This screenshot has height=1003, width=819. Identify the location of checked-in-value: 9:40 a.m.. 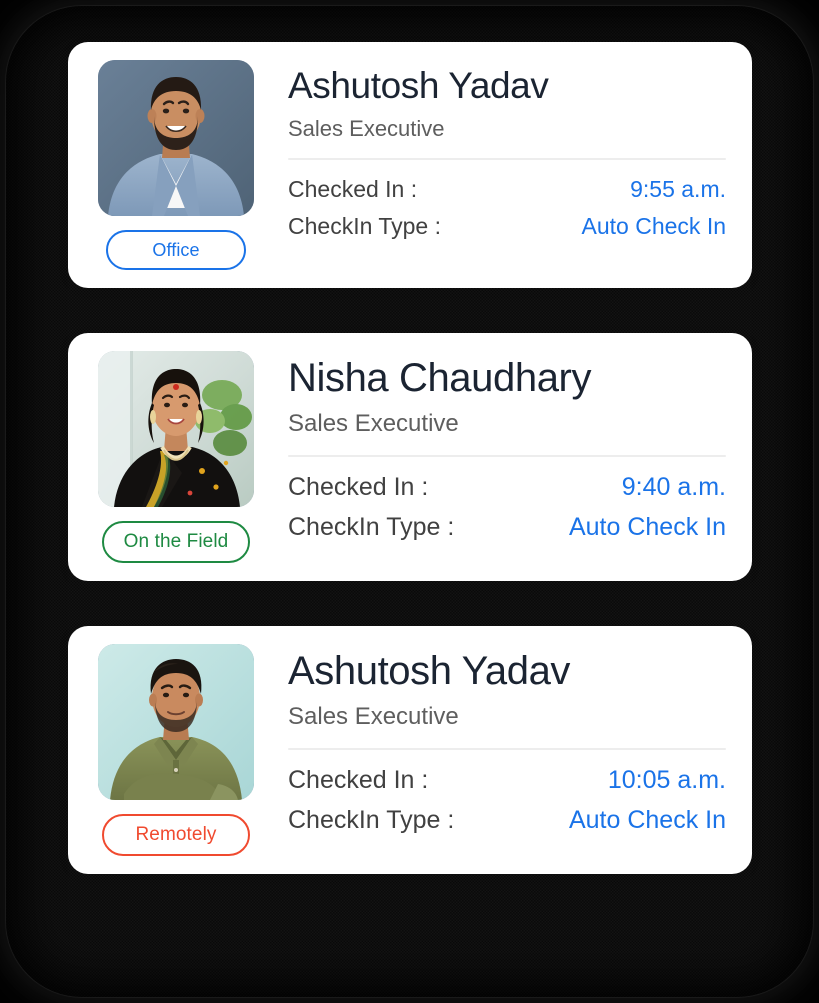
(673, 486).